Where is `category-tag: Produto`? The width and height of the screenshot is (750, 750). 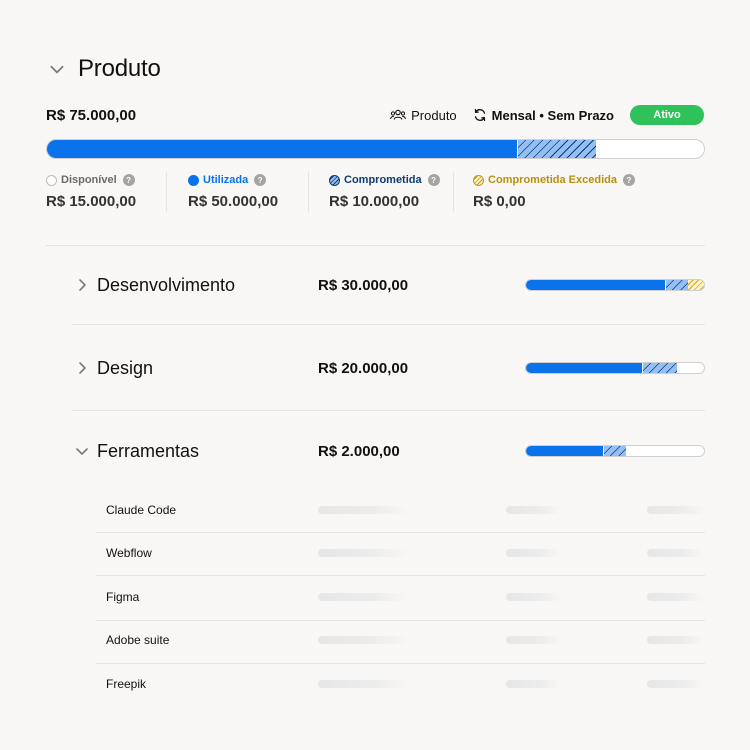
category-tag: Produto is located at coordinates (423, 115).